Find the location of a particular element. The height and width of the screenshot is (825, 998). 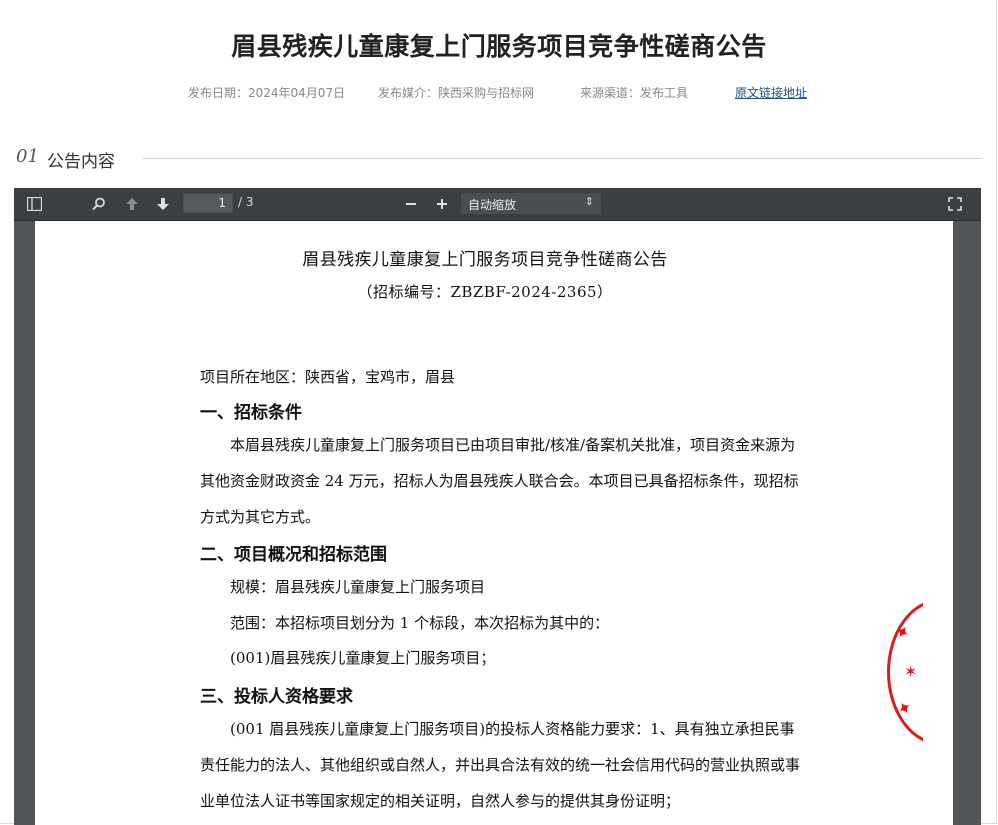

pdf-toolbar: 1 / 3 自动缩放 ⇕ is located at coordinates (497, 204).